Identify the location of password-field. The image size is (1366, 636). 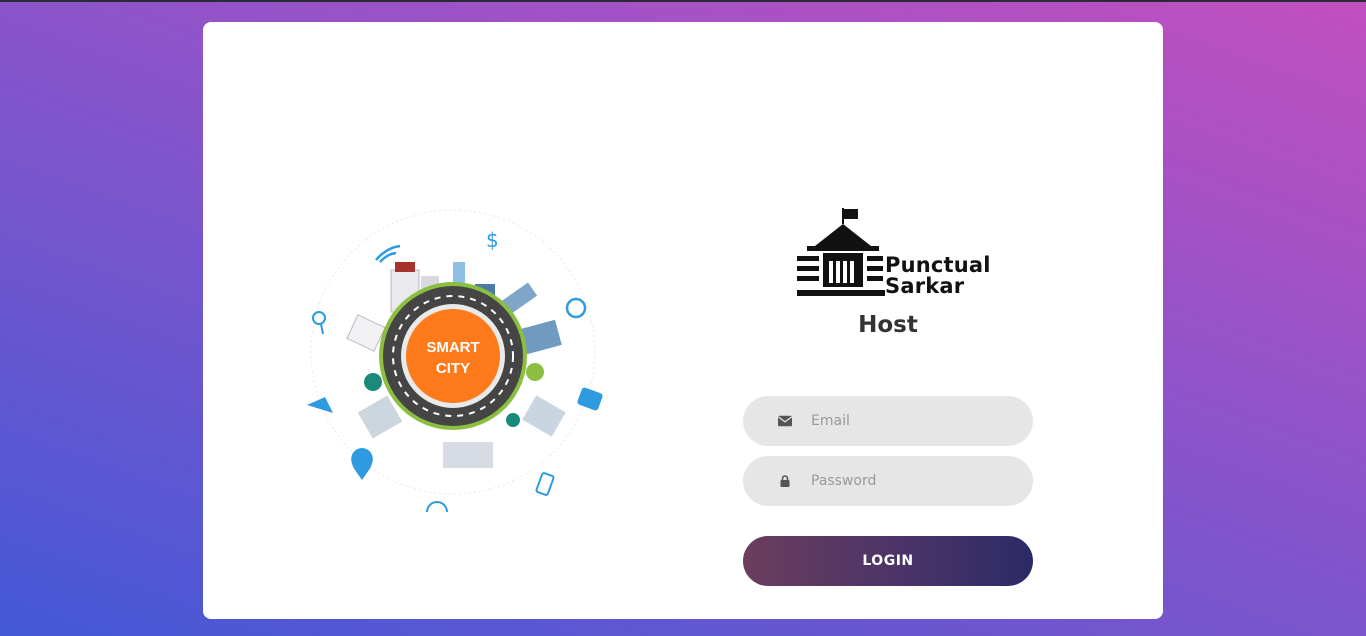
(888, 481).